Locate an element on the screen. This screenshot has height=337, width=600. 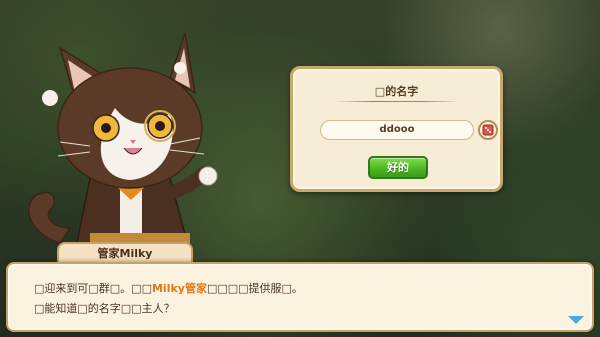
dialog-title: □的名字 is located at coordinates (396, 91).